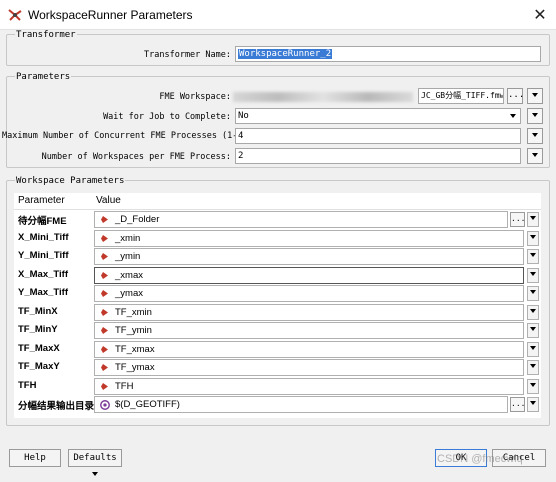 The width and height of the screenshot is (556, 482). What do you see at coordinates (309, 330) in the screenshot?
I see `row-value-field: TF_ymin` at bounding box center [309, 330].